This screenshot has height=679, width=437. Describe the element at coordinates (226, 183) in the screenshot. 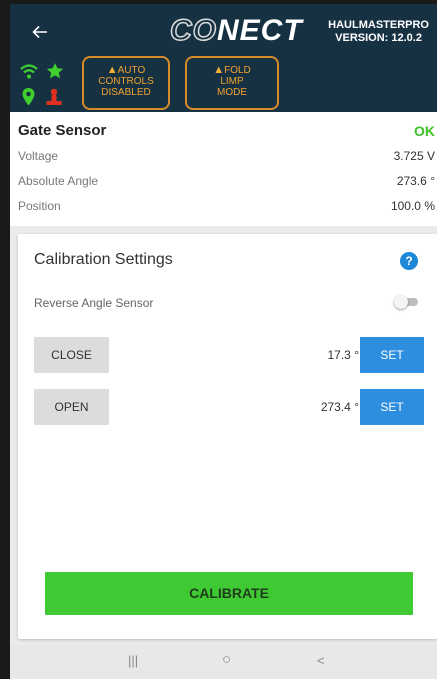

I see `absolute-angle-row: Absolute Angle 273.6 °` at that location.